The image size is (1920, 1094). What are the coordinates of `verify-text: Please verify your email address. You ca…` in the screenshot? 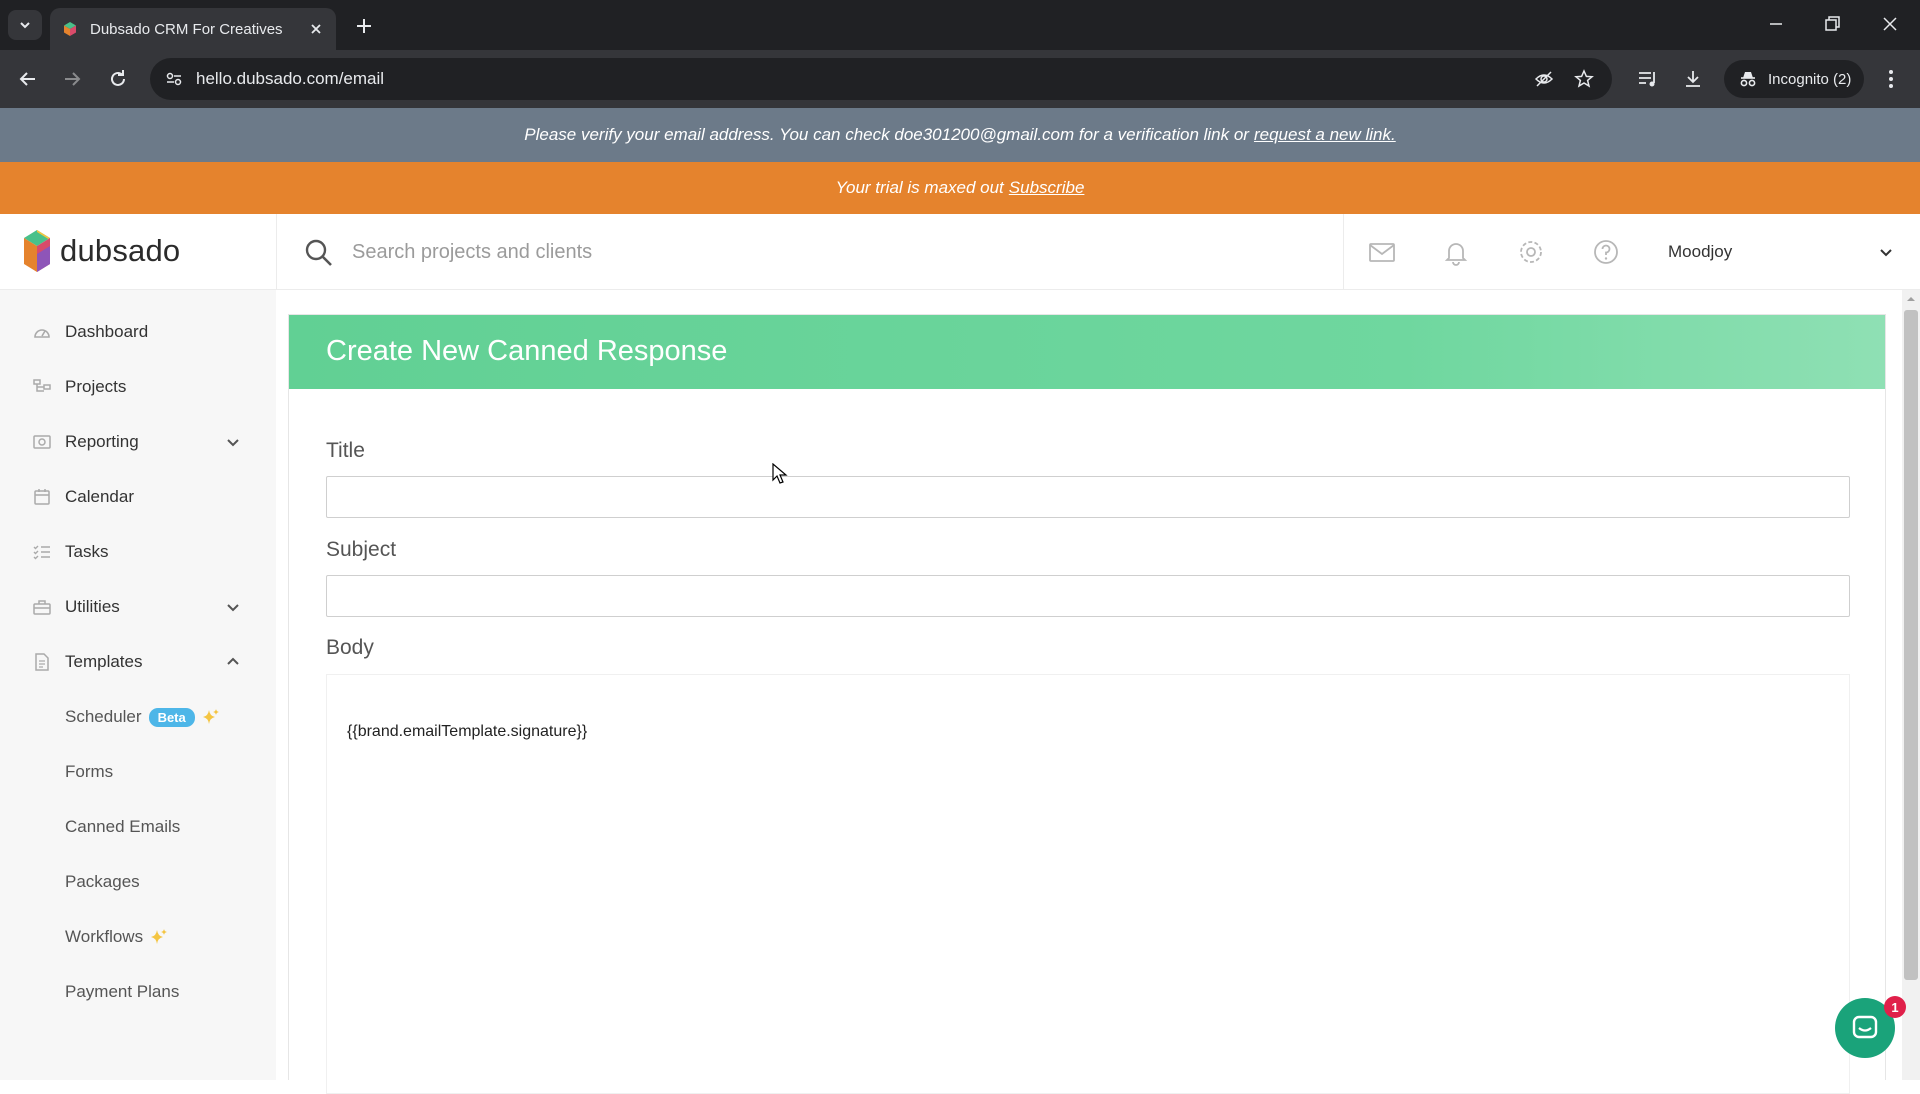 It's located at (886, 134).